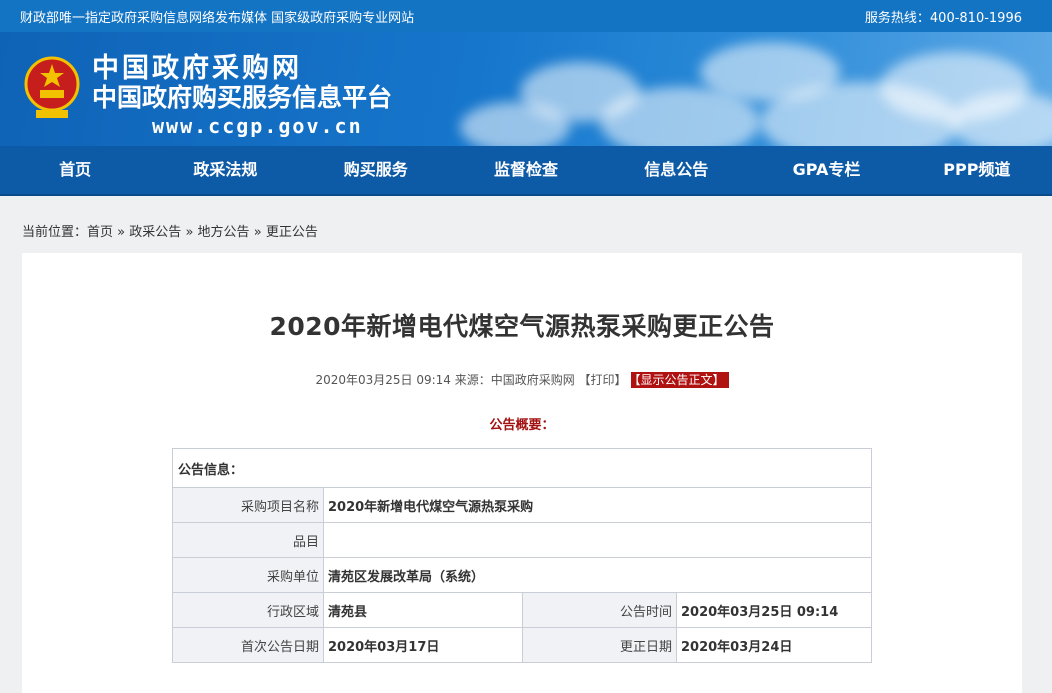  What do you see at coordinates (597, 540) in the screenshot?
I see `item-value` at bounding box center [597, 540].